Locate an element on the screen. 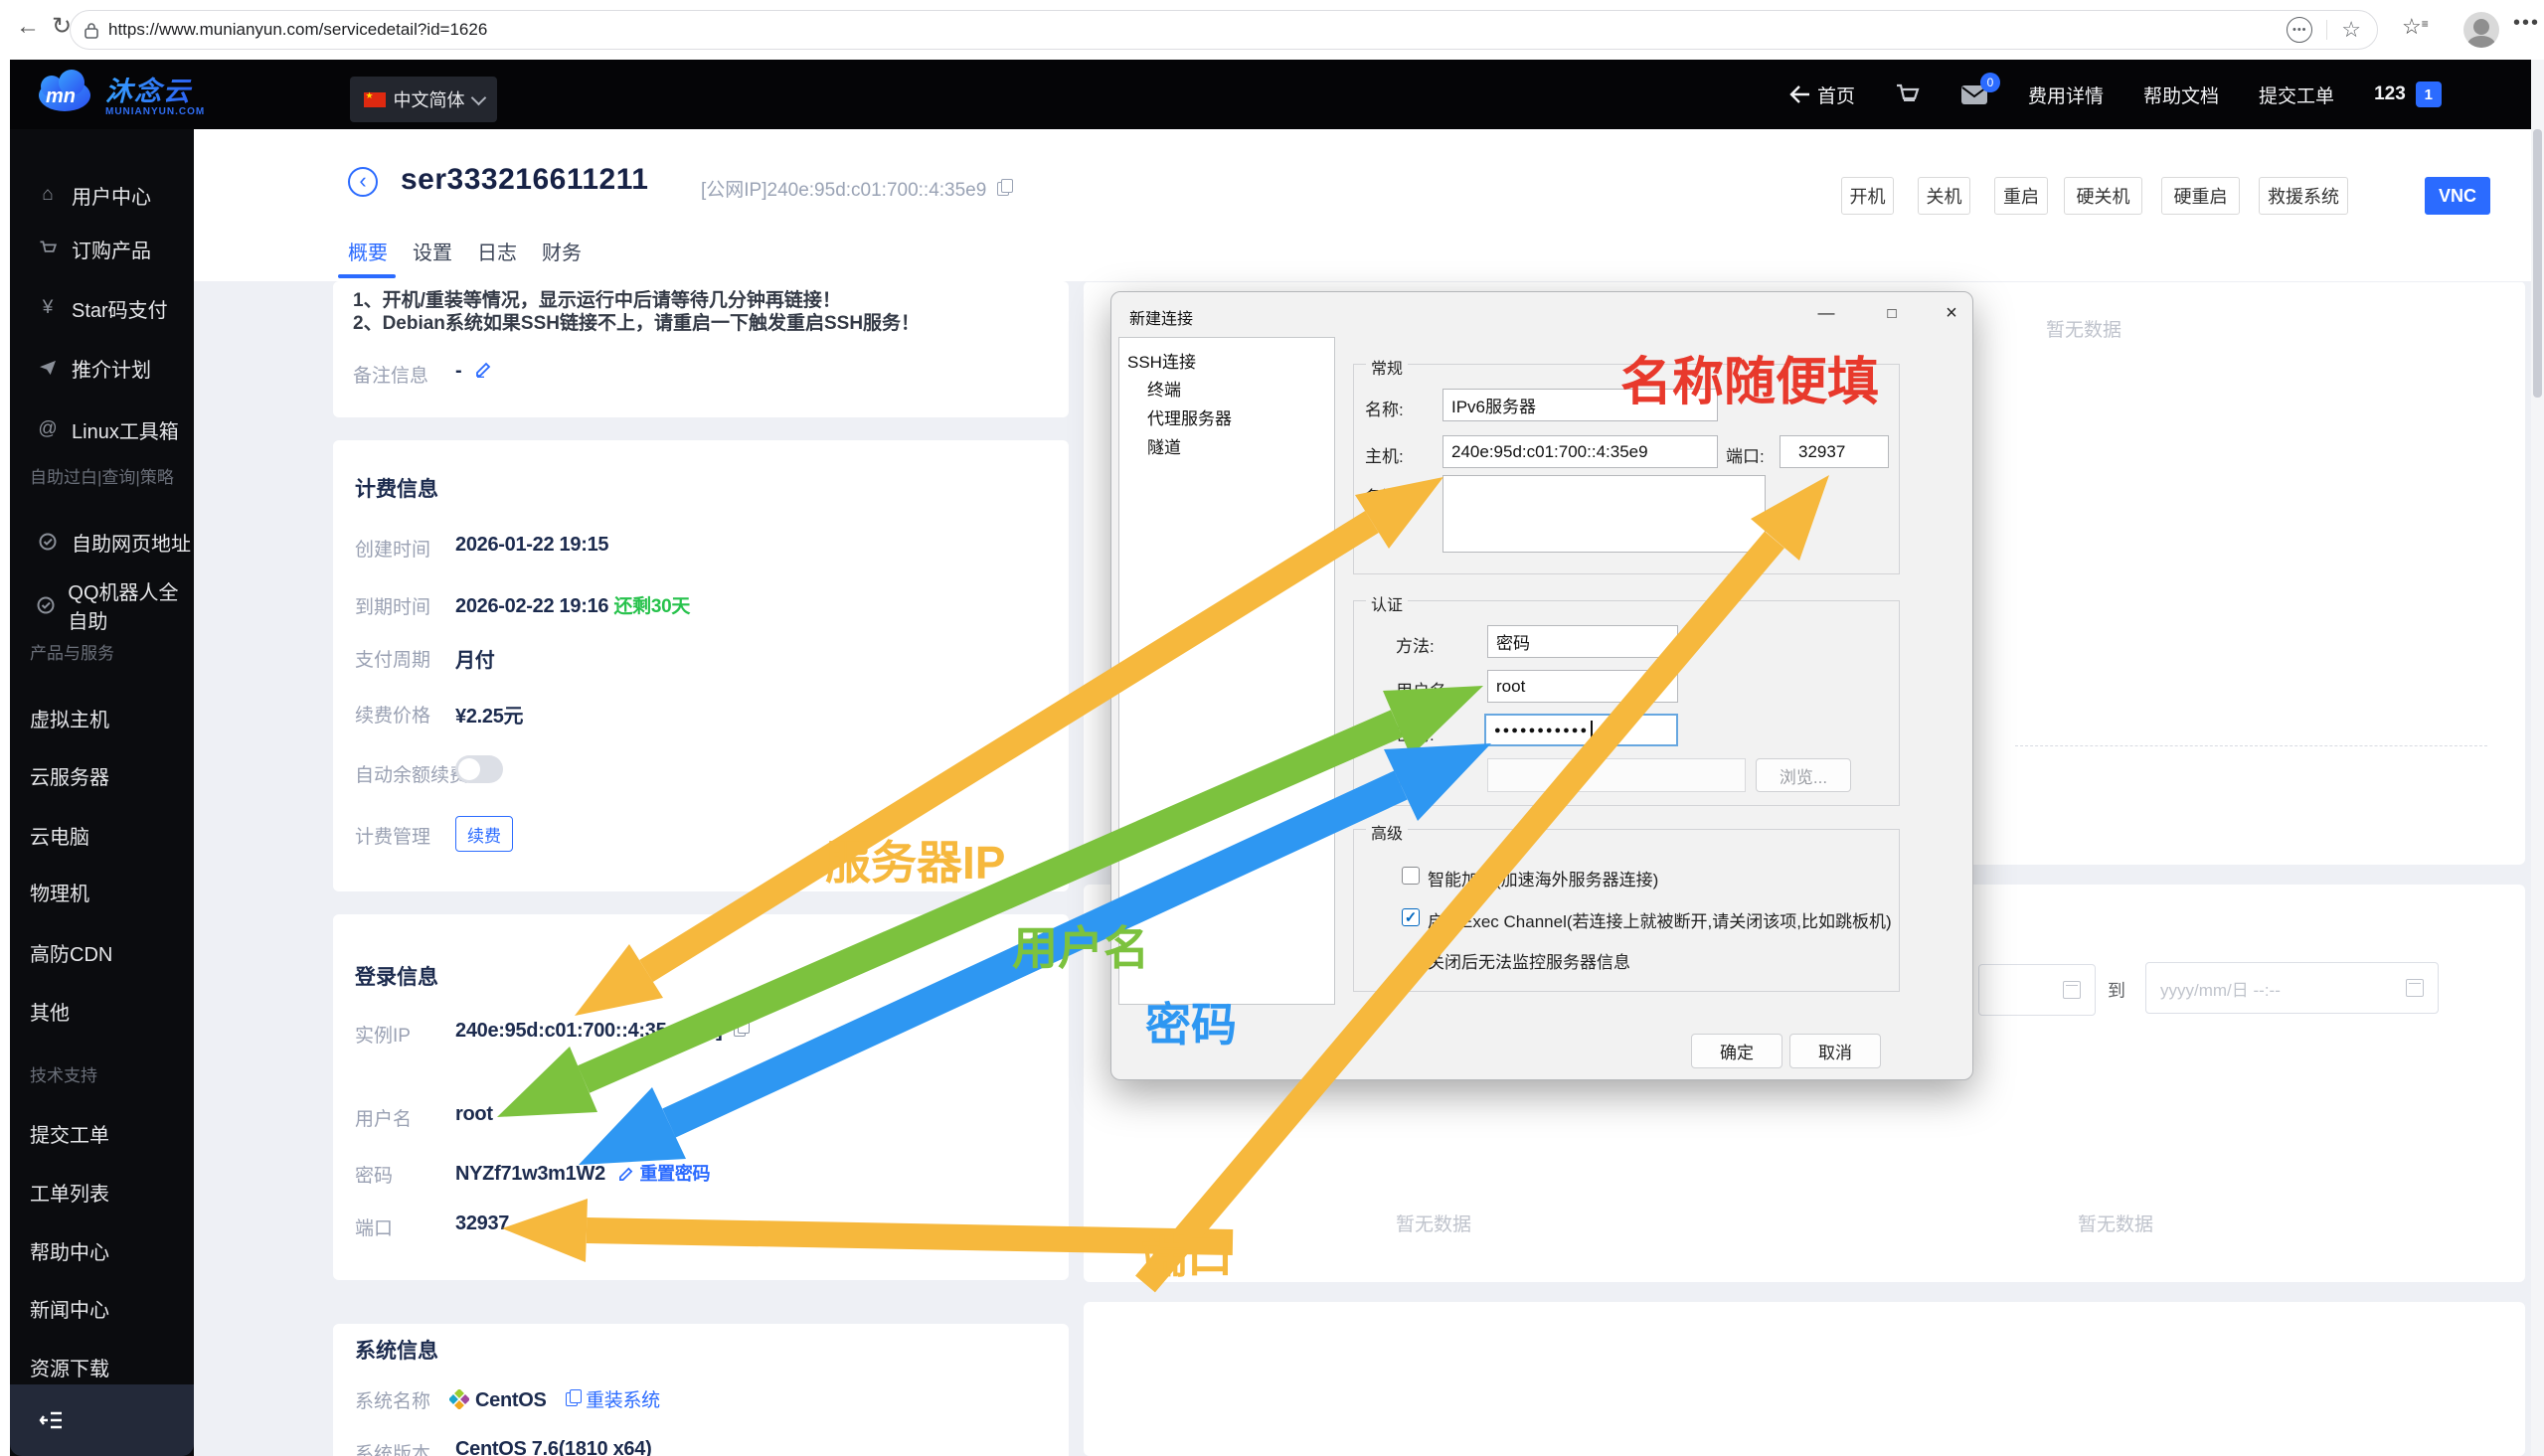  instance-ip-label: 实例IP is located at coordinates (383, 1036).